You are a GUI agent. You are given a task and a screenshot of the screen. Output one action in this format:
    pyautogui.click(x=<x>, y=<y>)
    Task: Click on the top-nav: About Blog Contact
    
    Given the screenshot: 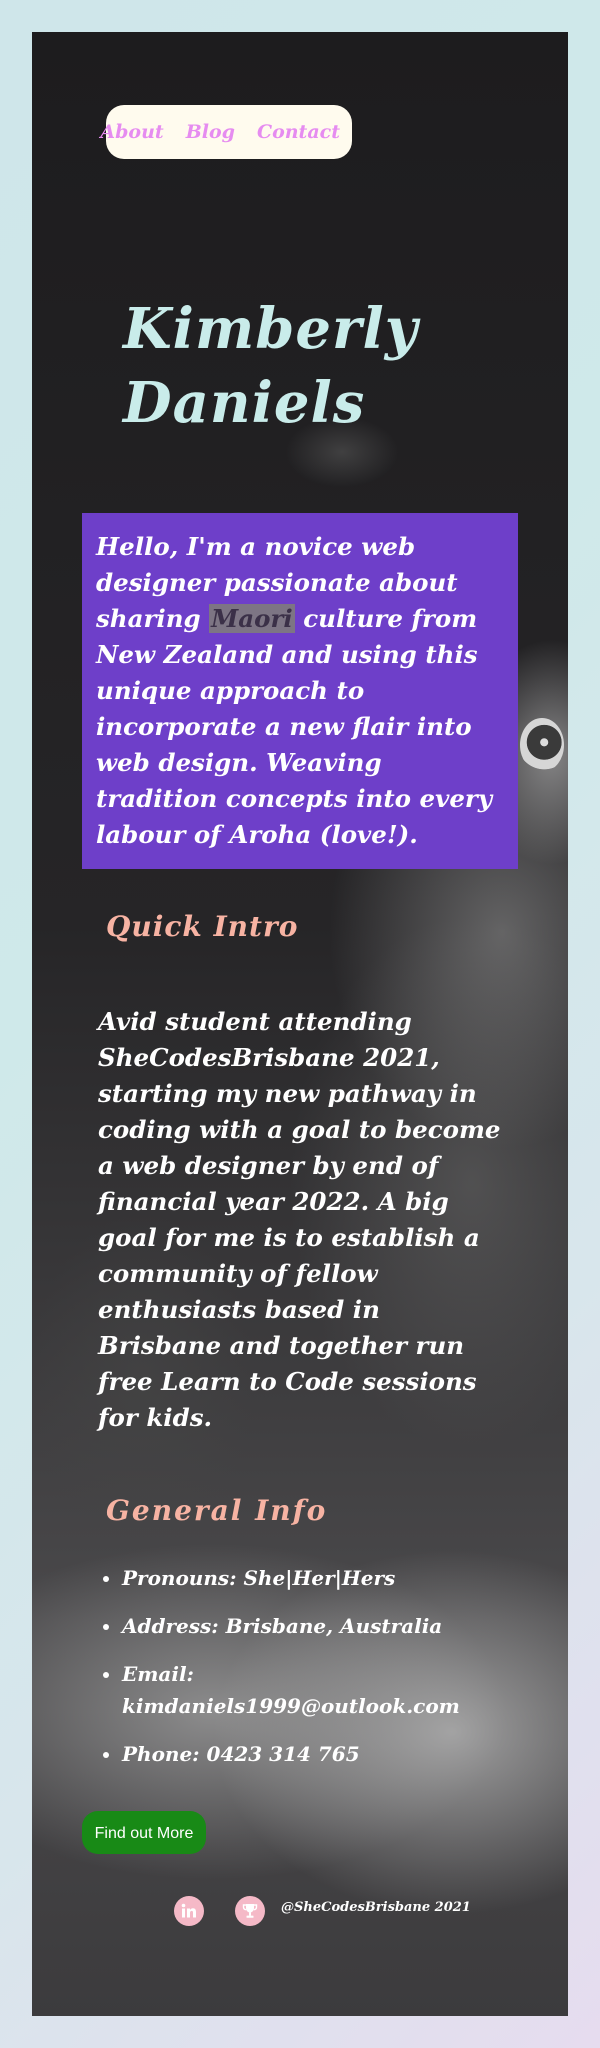 What is the action you would take?
    pyautogui.click(x=226, y=132)
    